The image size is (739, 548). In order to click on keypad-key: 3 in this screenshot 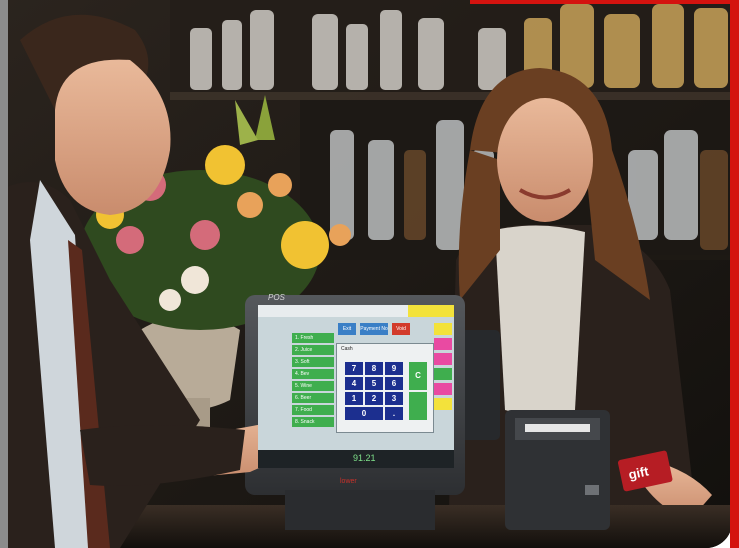, I will do `click(394, 398)`.